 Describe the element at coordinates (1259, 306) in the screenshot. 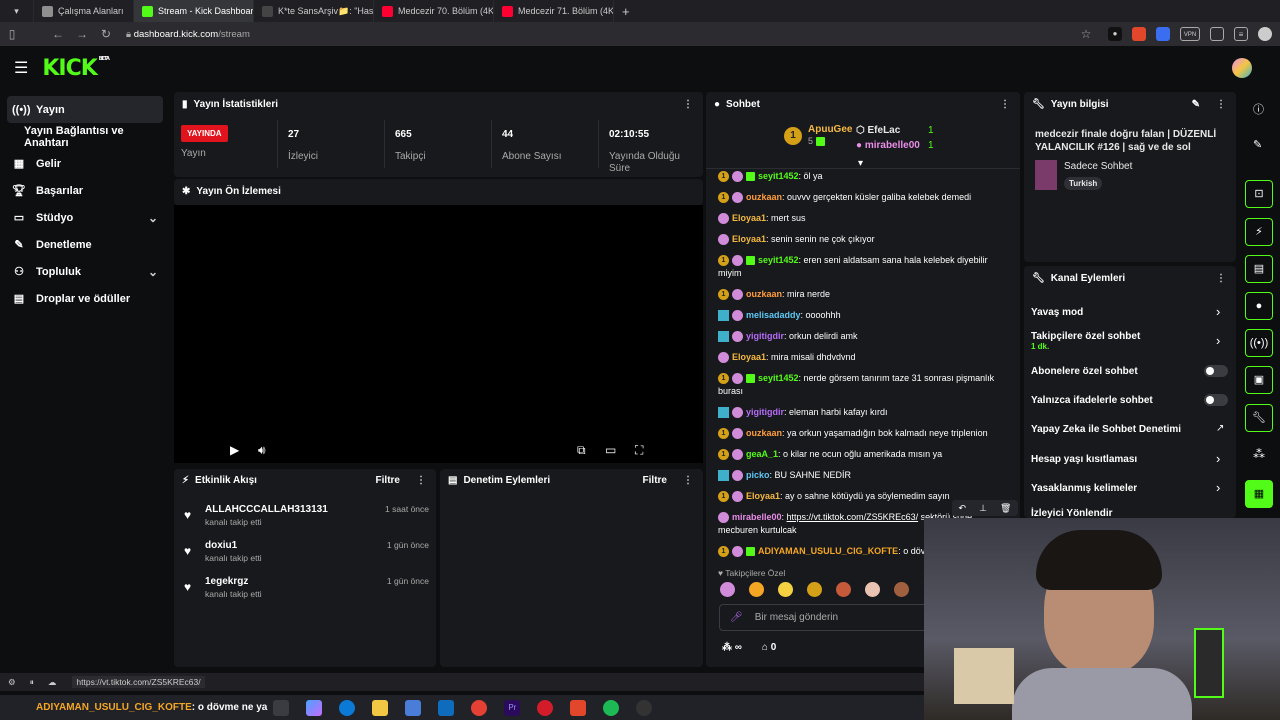

I see `chat-widget-button: ●` at that location.